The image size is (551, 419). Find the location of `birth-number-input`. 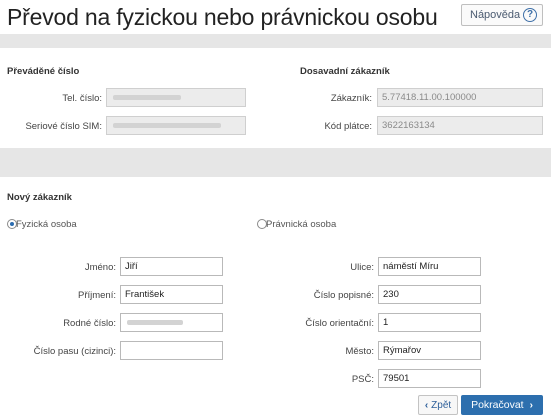

birth-number-input is located at coordinates (171, 322).